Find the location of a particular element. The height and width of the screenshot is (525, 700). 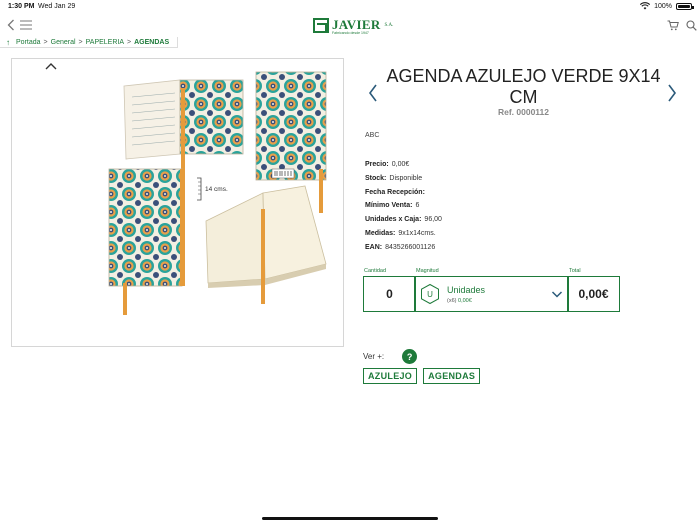

size-caption: 14 cms. is located at coordinates (216, 189).